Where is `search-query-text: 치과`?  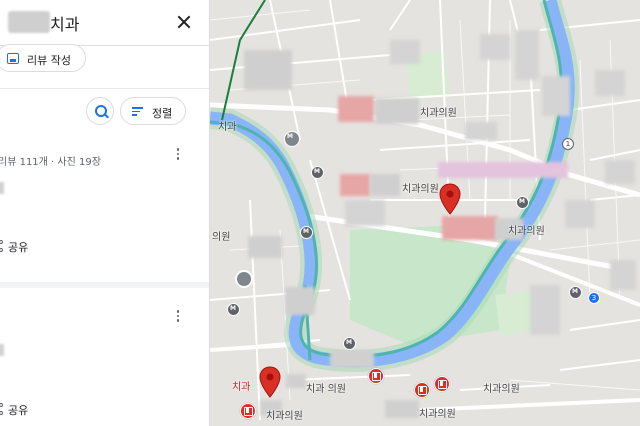
search-query-text: 치과 is located at coordinates (65, 24).